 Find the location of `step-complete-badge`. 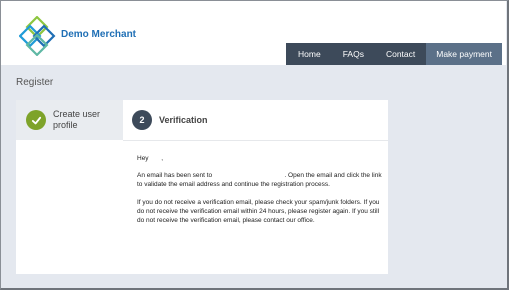

step-complete-badge is located at coordinates (36, 120).